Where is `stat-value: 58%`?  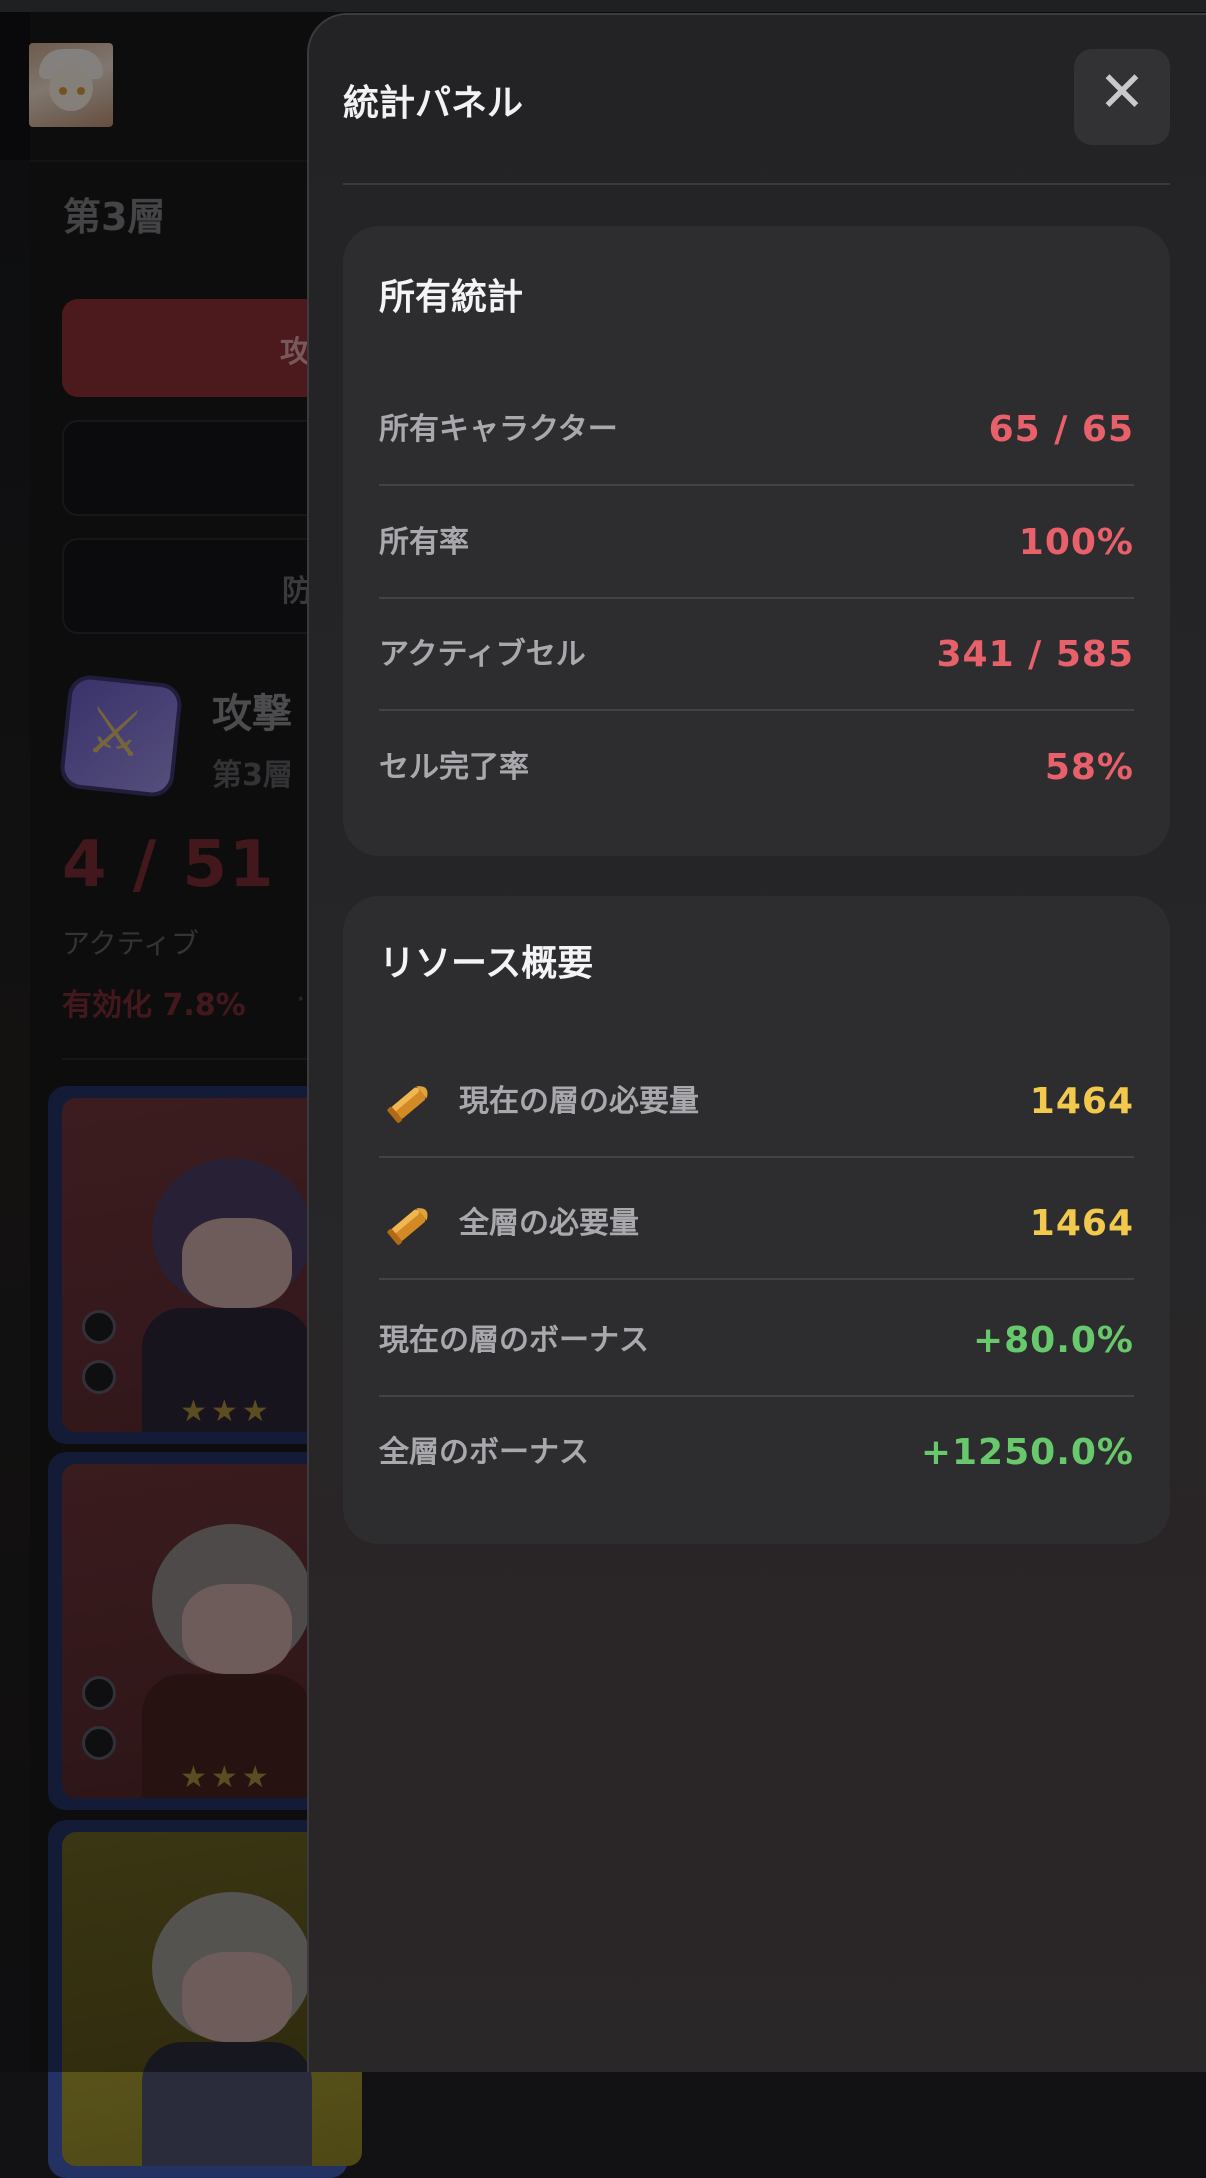
stat-value: 58% is located at coordinates (1089, 767).